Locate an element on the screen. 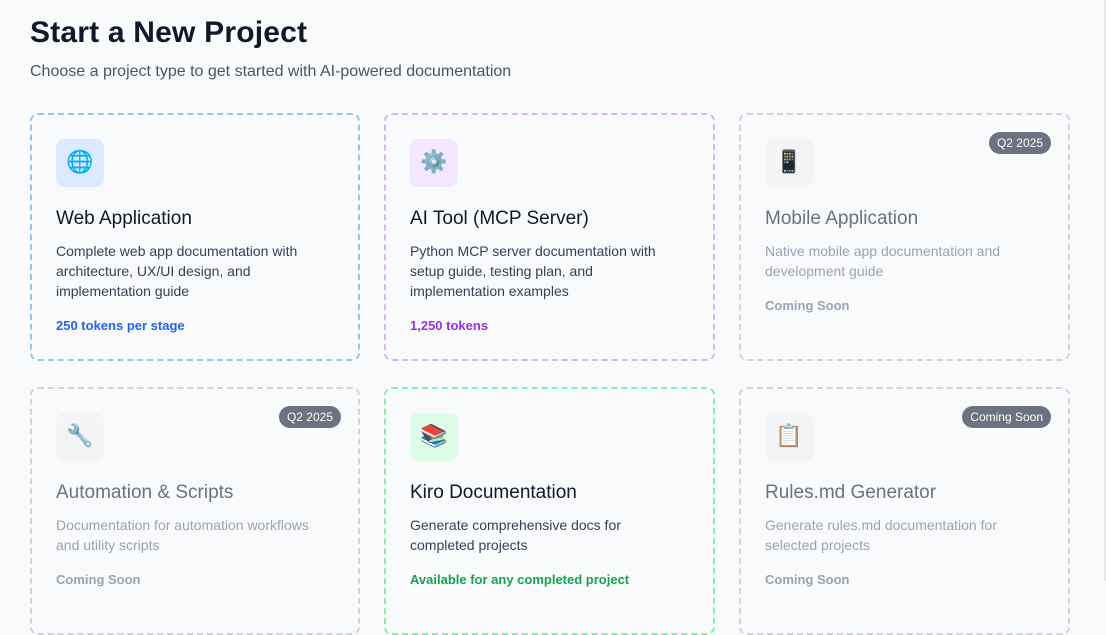 The height and width of the screenshot is (635, 1106). status-badge: Coming Soon is located at coordinates (1006, 417).